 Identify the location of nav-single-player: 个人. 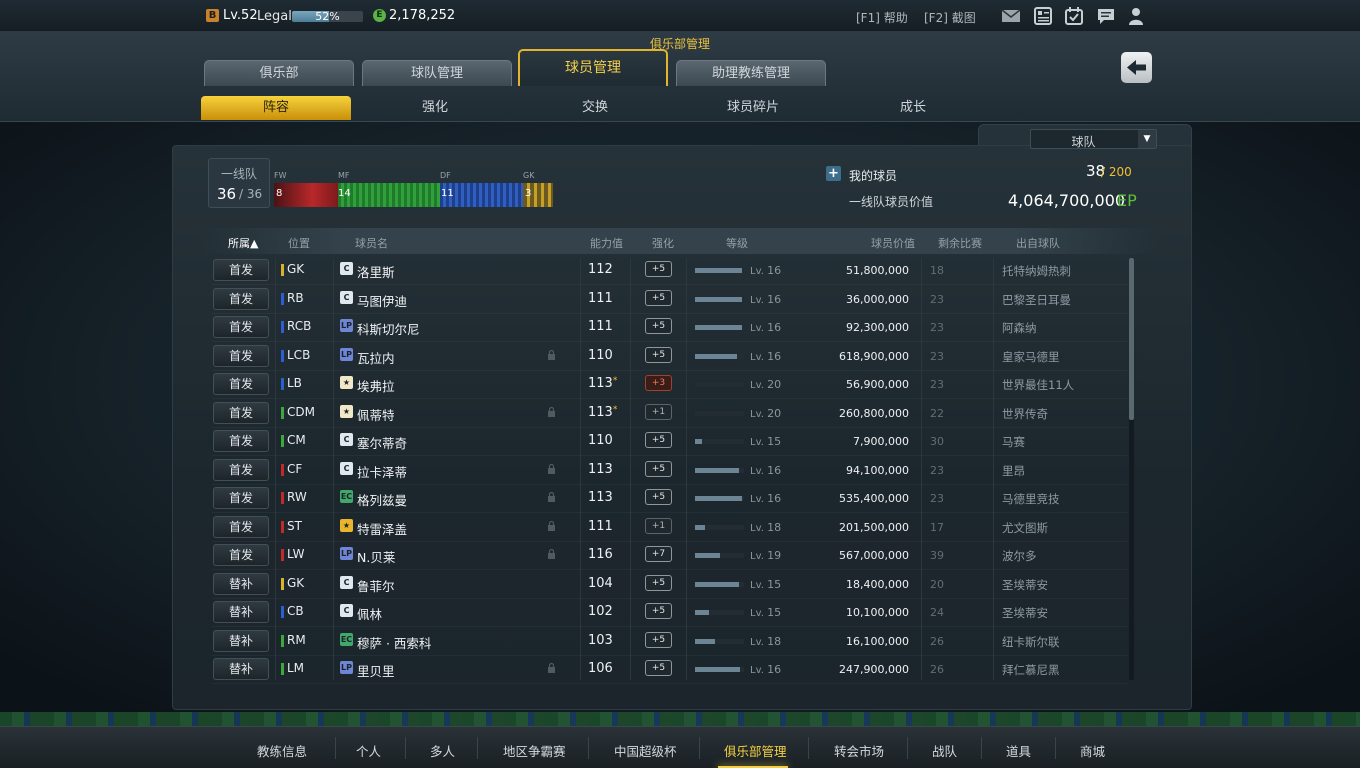
(368, 750).